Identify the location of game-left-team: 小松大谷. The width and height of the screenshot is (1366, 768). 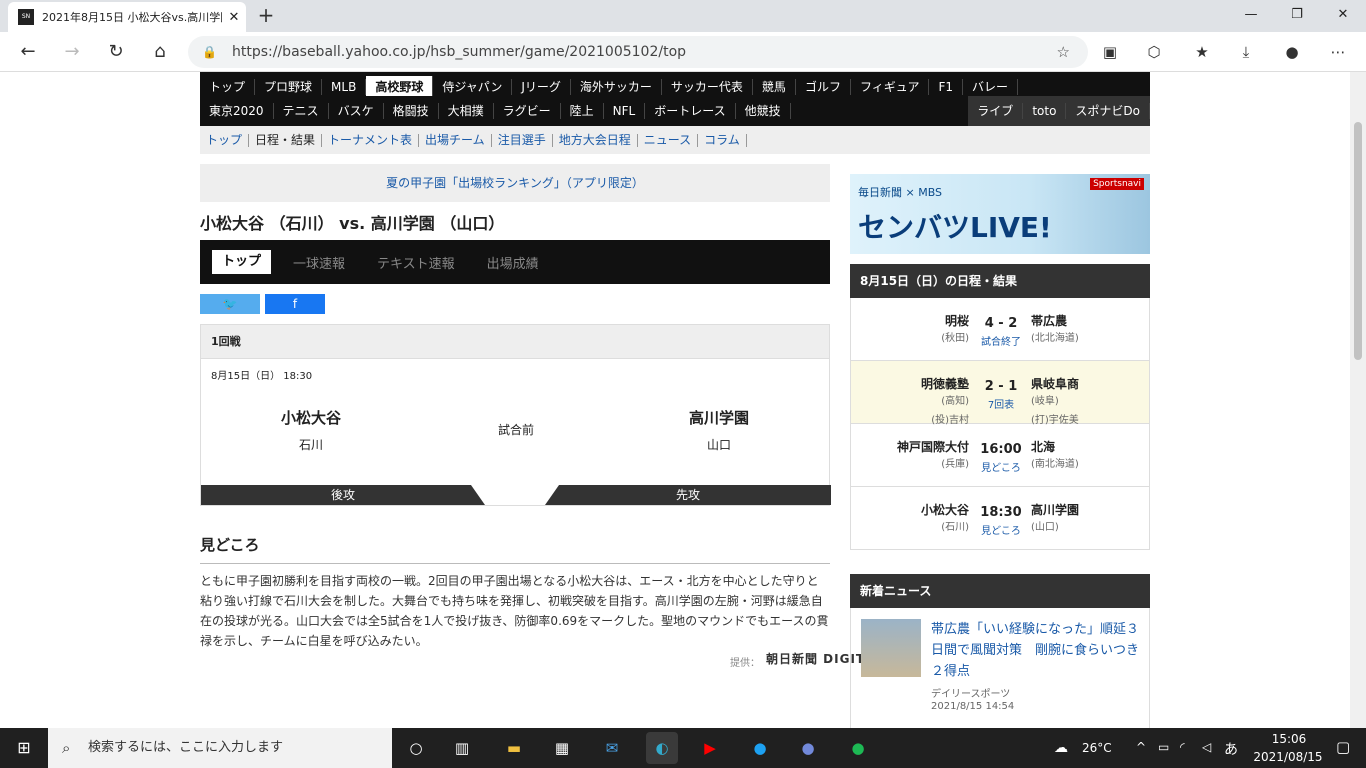
(945, 509).